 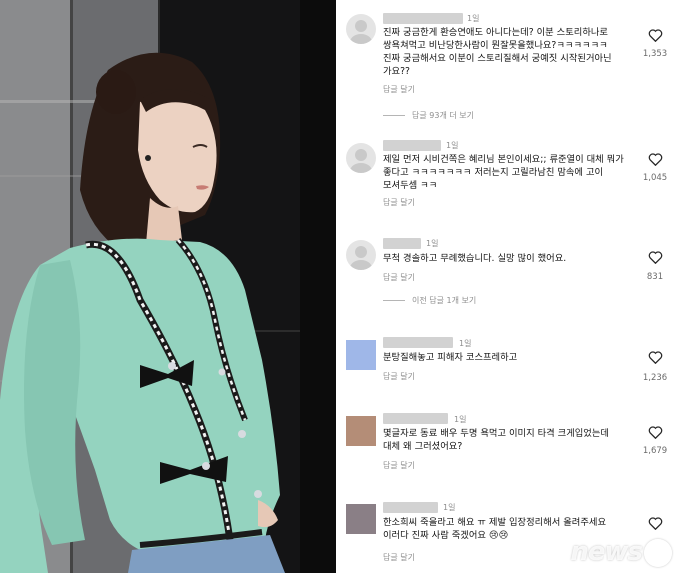 I want to click on watermark-number: 1, so click(x=658, y=552).